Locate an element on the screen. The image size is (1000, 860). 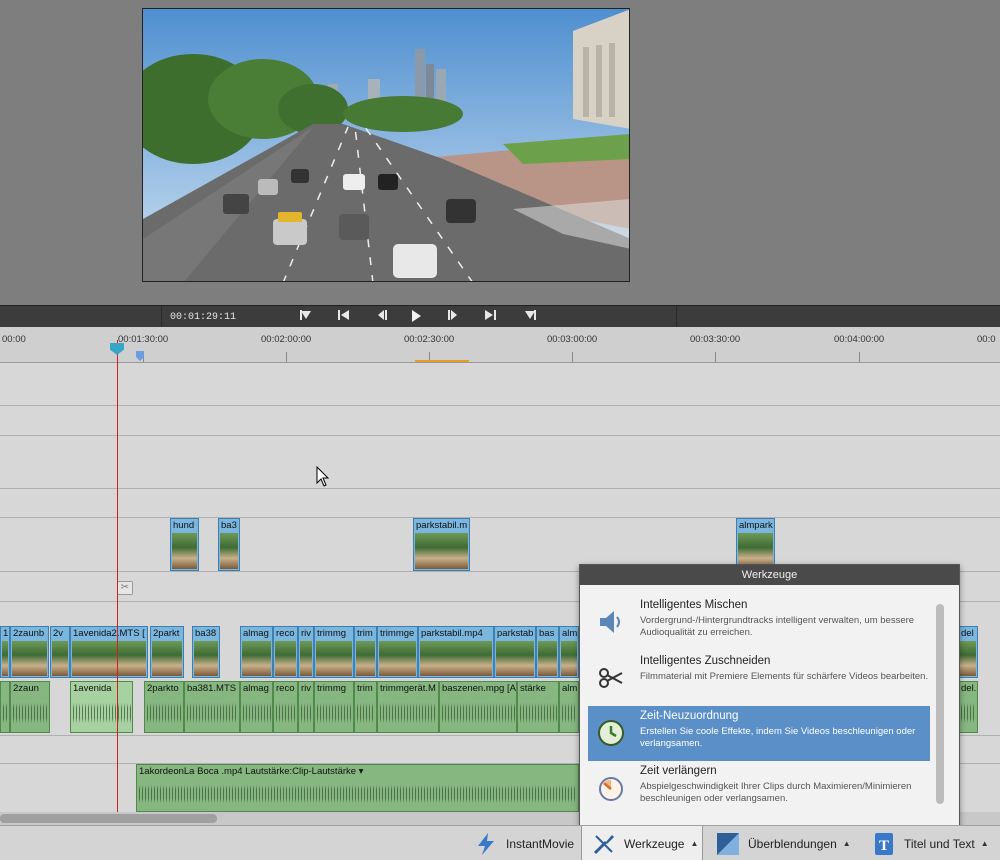
video-clip: ba3 is located at coordinates (229, 544).